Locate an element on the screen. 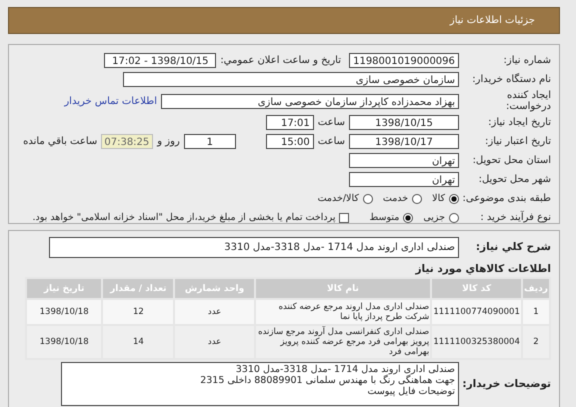  field-label: نوع فرآیند خرید : is located at coordinates (515, 217).